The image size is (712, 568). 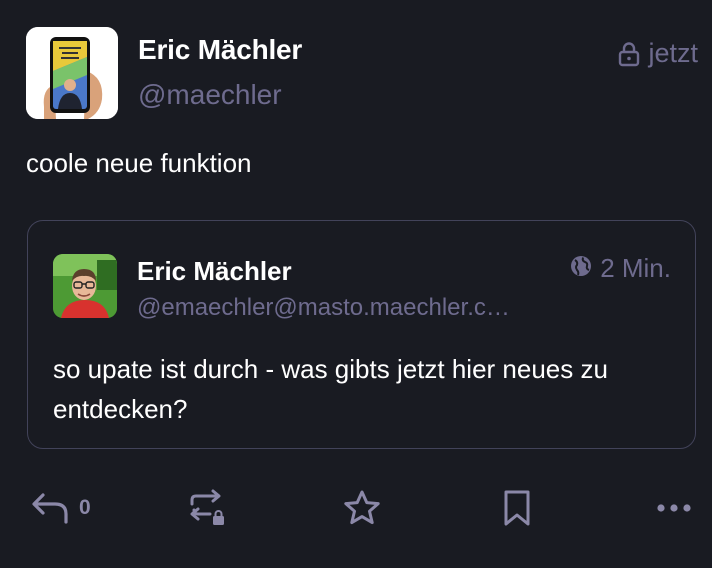 What do you see at coordinates (635, 268) in the screenshot?
I see `quoted-post-time: 2 Min.` at bounding box center [635, 268].